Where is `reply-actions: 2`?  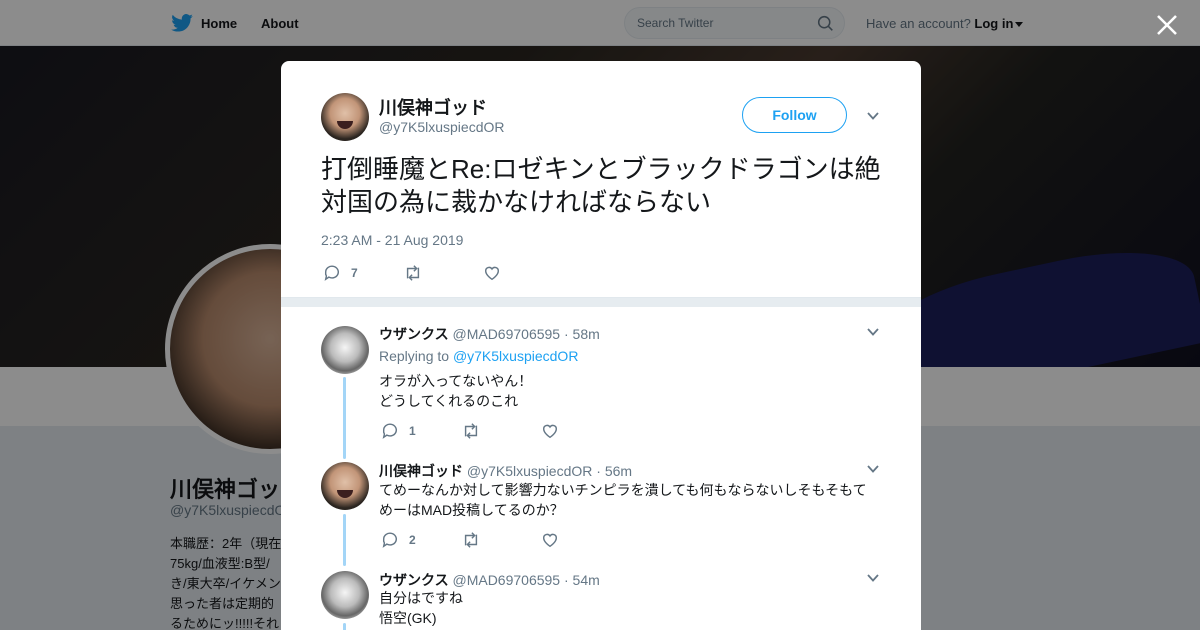 reply-actions: 2 is located at coordinates (501, 540).